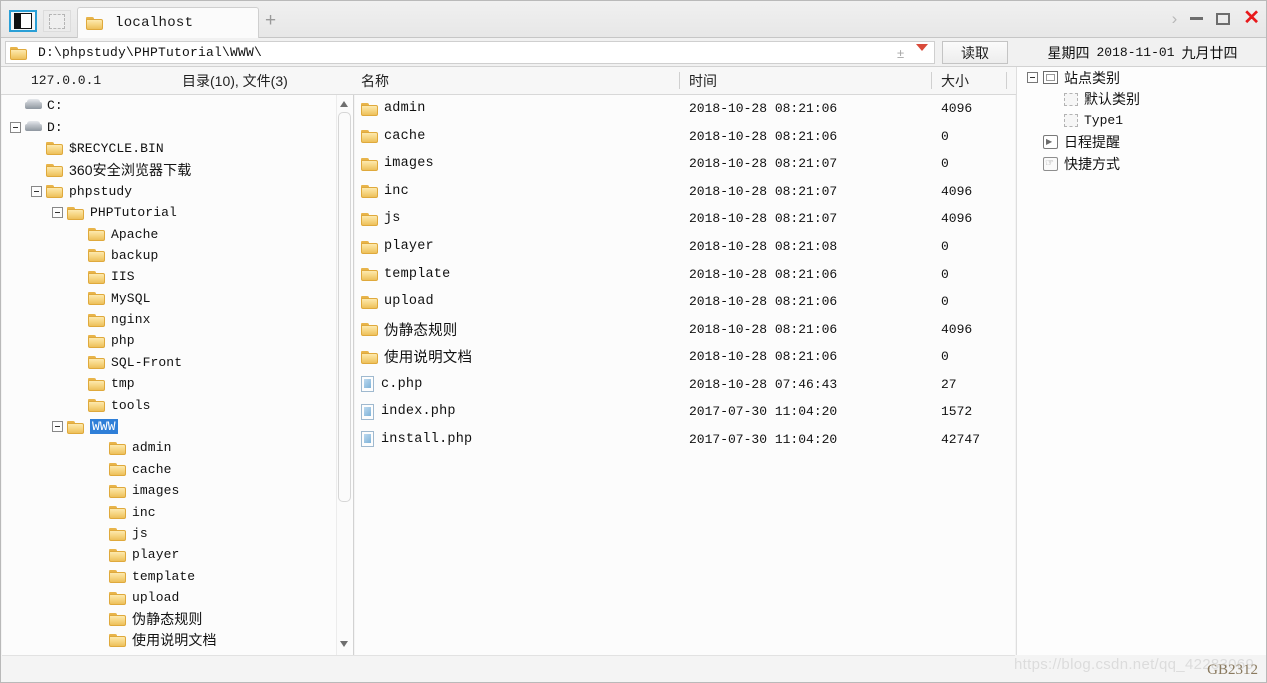  What do you see at coordinates (23, 21) in the screenshot?
I see `panel-toggle-icon` at bounding box center [23, 21].